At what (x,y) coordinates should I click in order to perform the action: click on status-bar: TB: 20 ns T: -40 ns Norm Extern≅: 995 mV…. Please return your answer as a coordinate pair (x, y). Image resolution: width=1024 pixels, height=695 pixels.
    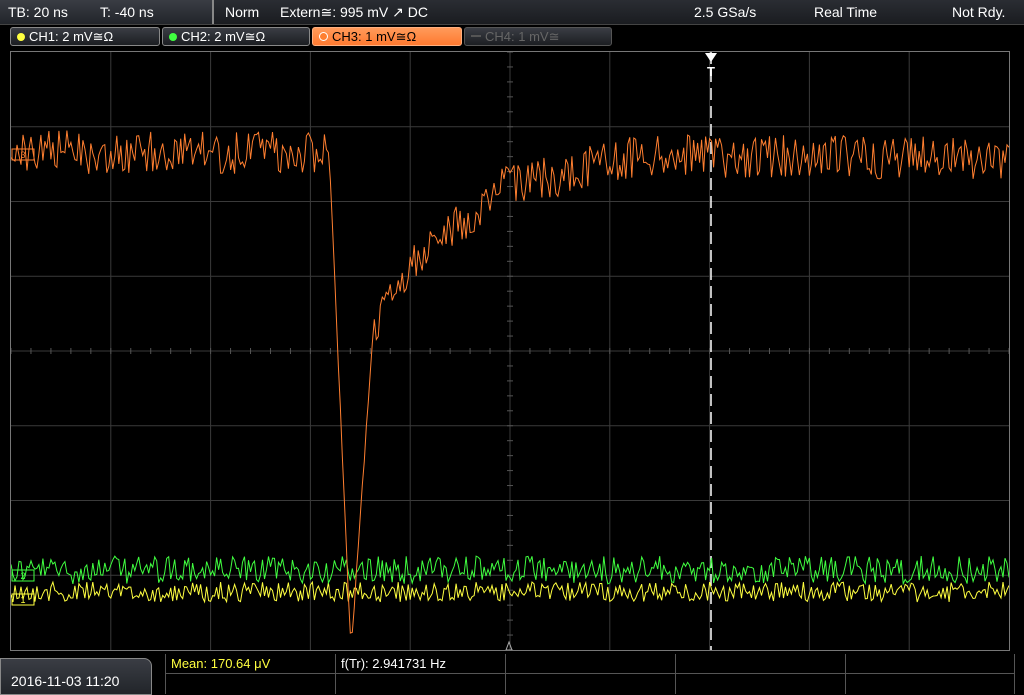
    Looking at the image, I should click on (512, 12).